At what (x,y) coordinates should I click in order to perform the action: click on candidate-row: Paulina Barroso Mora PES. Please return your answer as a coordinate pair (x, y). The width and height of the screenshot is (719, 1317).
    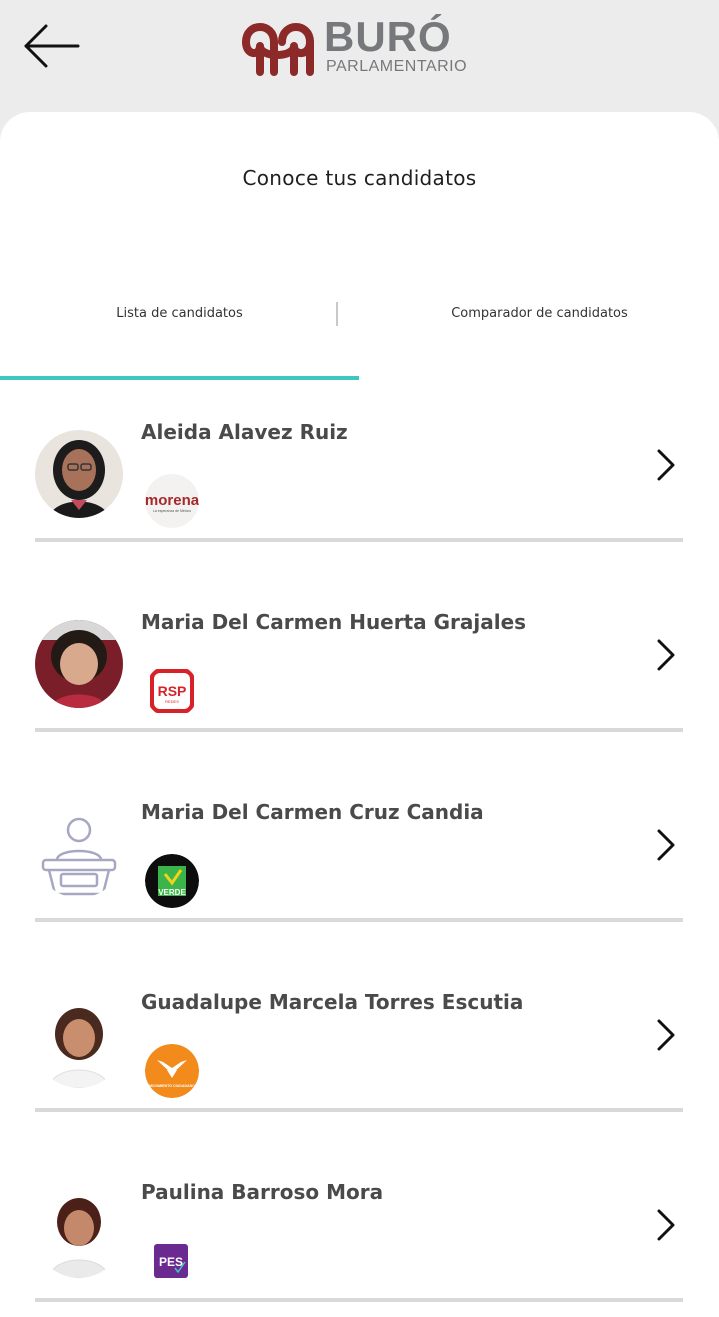
    Looking at the image, I should click on (359, 1233).